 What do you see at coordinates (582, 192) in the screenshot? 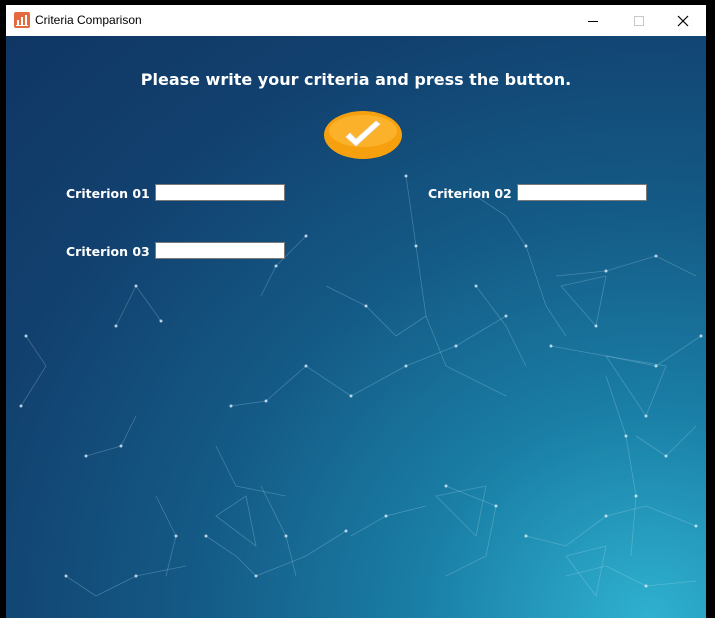
I see `criterion-02-input` at bounding box center [582, 192].